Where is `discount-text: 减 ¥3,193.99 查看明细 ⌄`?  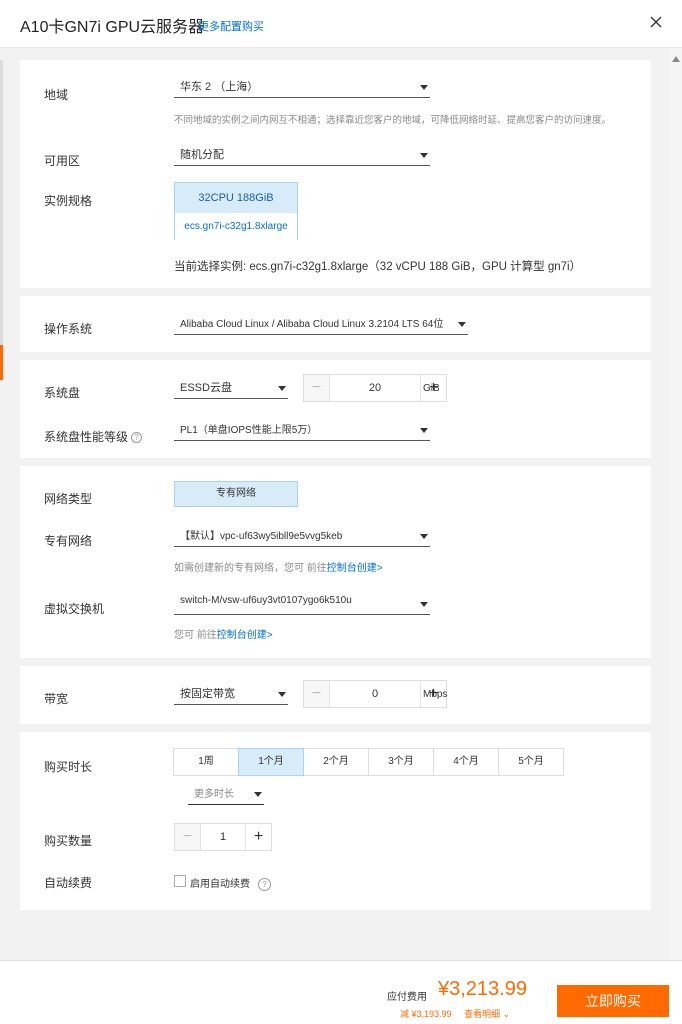
discount-text: 减 ¥3,193.99 查看明细 ⌄ is located at coordinates (455, 1014).